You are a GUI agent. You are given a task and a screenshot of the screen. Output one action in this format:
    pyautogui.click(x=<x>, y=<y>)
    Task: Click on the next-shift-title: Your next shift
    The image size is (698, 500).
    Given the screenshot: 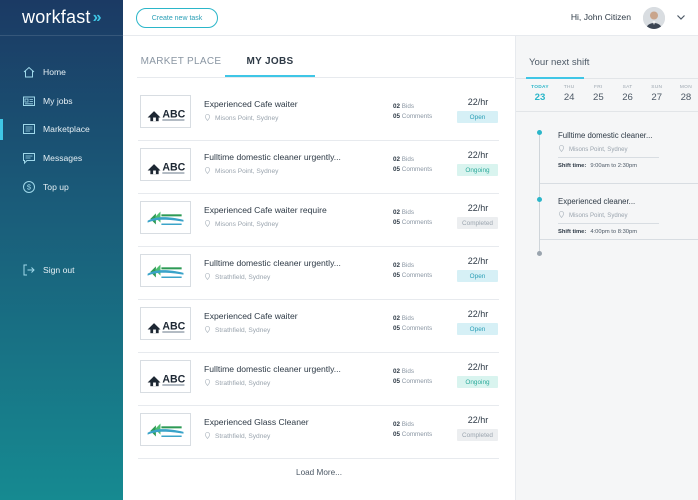 What is the action you would take?
    pyautogui.click(x=559, y=62)
    